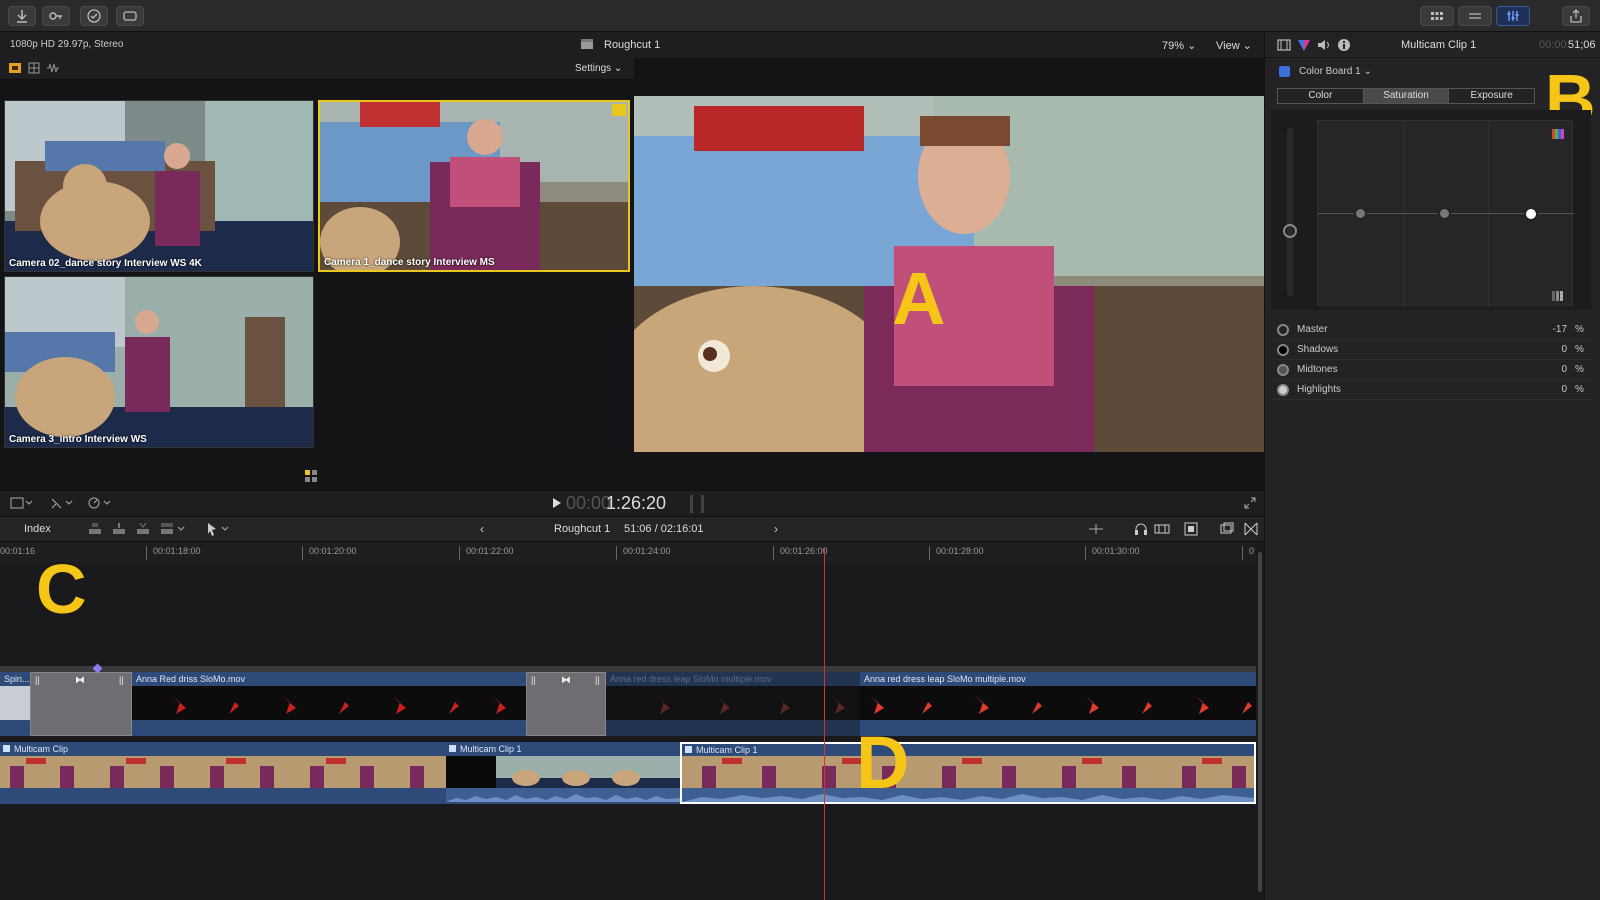 The height and width of the screenshot is (900, 1600). I want to click on connect-clip-icon, so click(95, 528).